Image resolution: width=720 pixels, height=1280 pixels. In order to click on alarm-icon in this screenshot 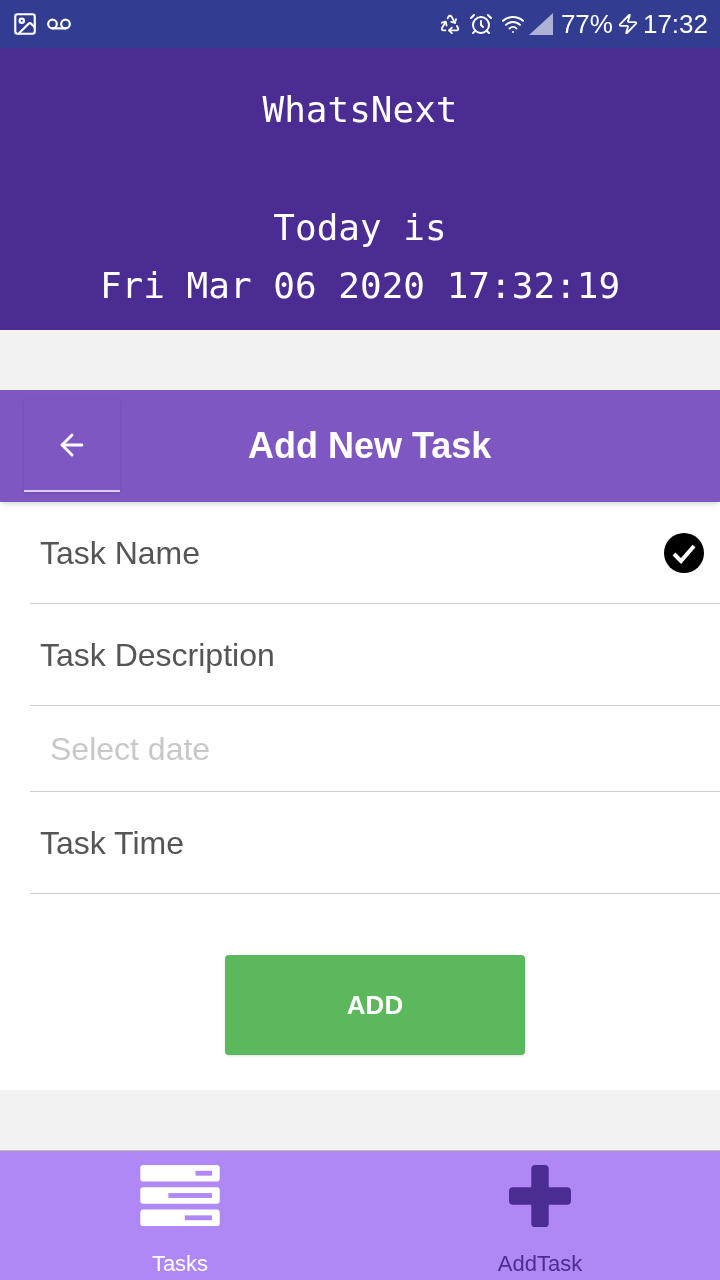, I will do `click(480, 24)`.